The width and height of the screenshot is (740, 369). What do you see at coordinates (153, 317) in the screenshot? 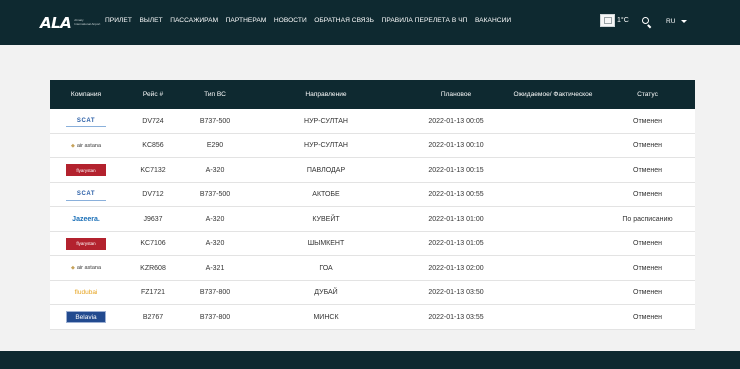
I see `cell-flight: B2767` at bounding box center [153, 317].